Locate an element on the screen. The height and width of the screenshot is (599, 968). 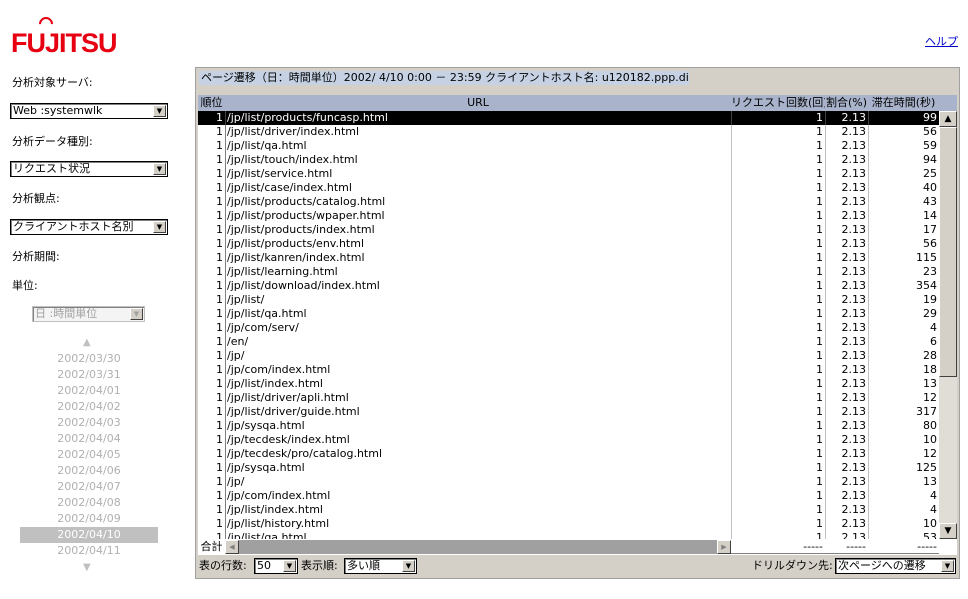
table-row: 1/jp/tecdesk/pro/catalog.html 1 2.13 12 is located at coordinates (568, 454).